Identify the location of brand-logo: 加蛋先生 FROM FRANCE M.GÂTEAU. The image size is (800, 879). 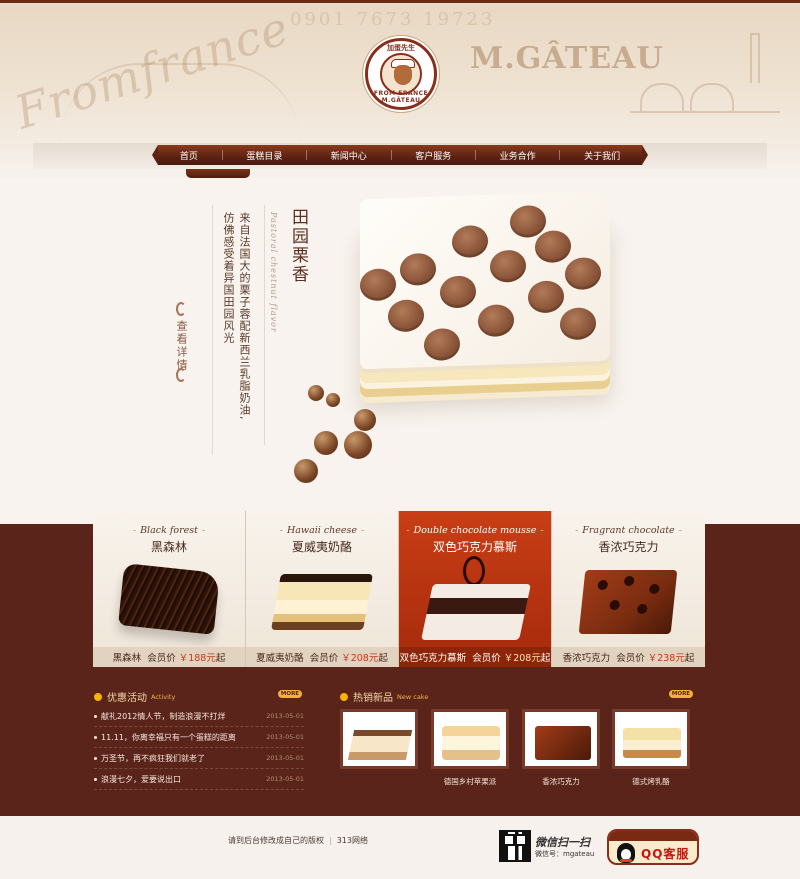
(401, 74).